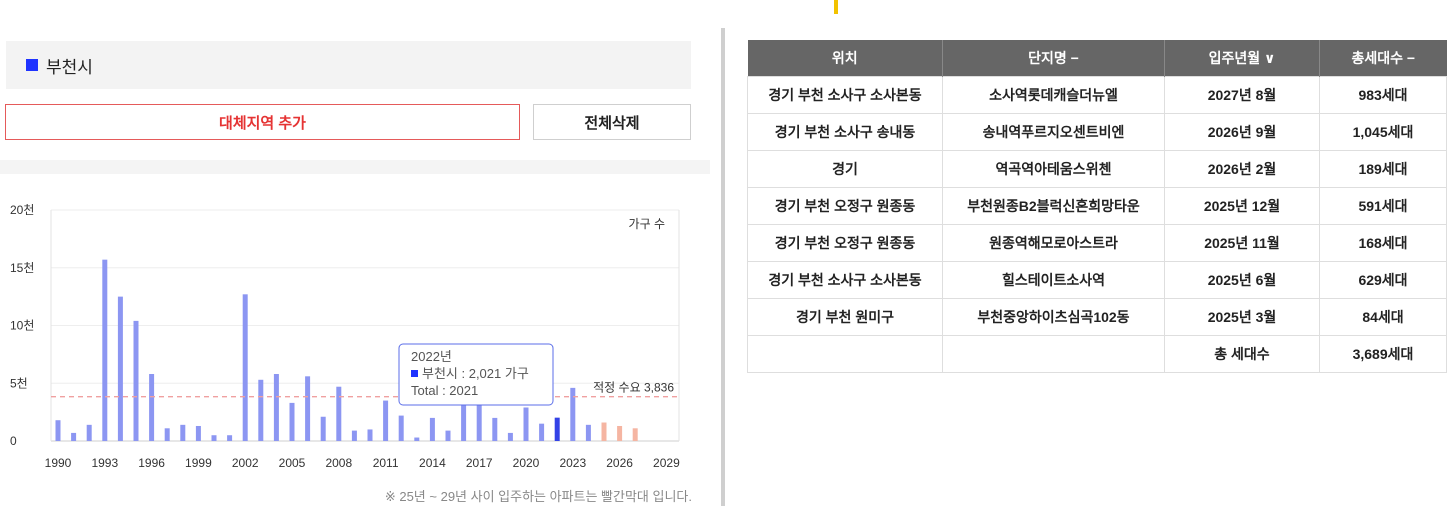 This screenshot has height=506, width=1454. What do you see at coordinates (22, 267) in the screenshot?
I see `y-tick-label: 15천` at bounding box center [22, 267].